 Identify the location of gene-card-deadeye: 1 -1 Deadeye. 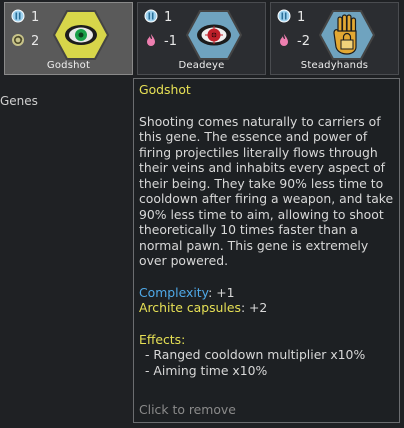
(201, 38).